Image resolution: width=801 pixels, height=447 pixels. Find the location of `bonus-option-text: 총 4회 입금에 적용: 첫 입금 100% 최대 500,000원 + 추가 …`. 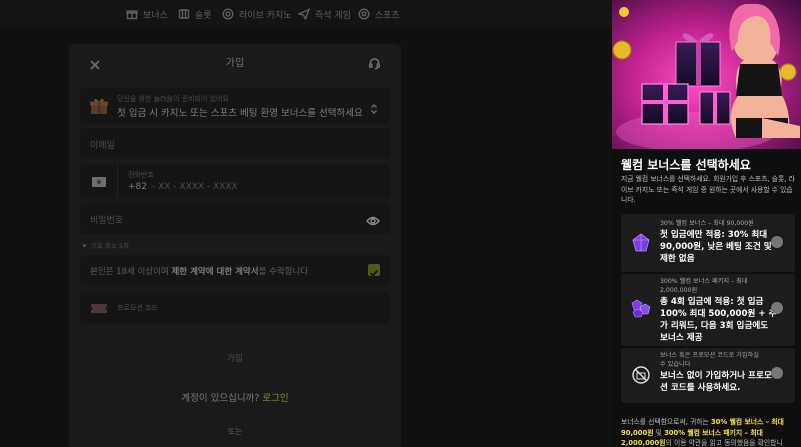

bonus-option-text: 총 4회 입금에 적용: 첫 입금 100% 최대 500,000원 + 추가 … is located at coordinates (718, 320).